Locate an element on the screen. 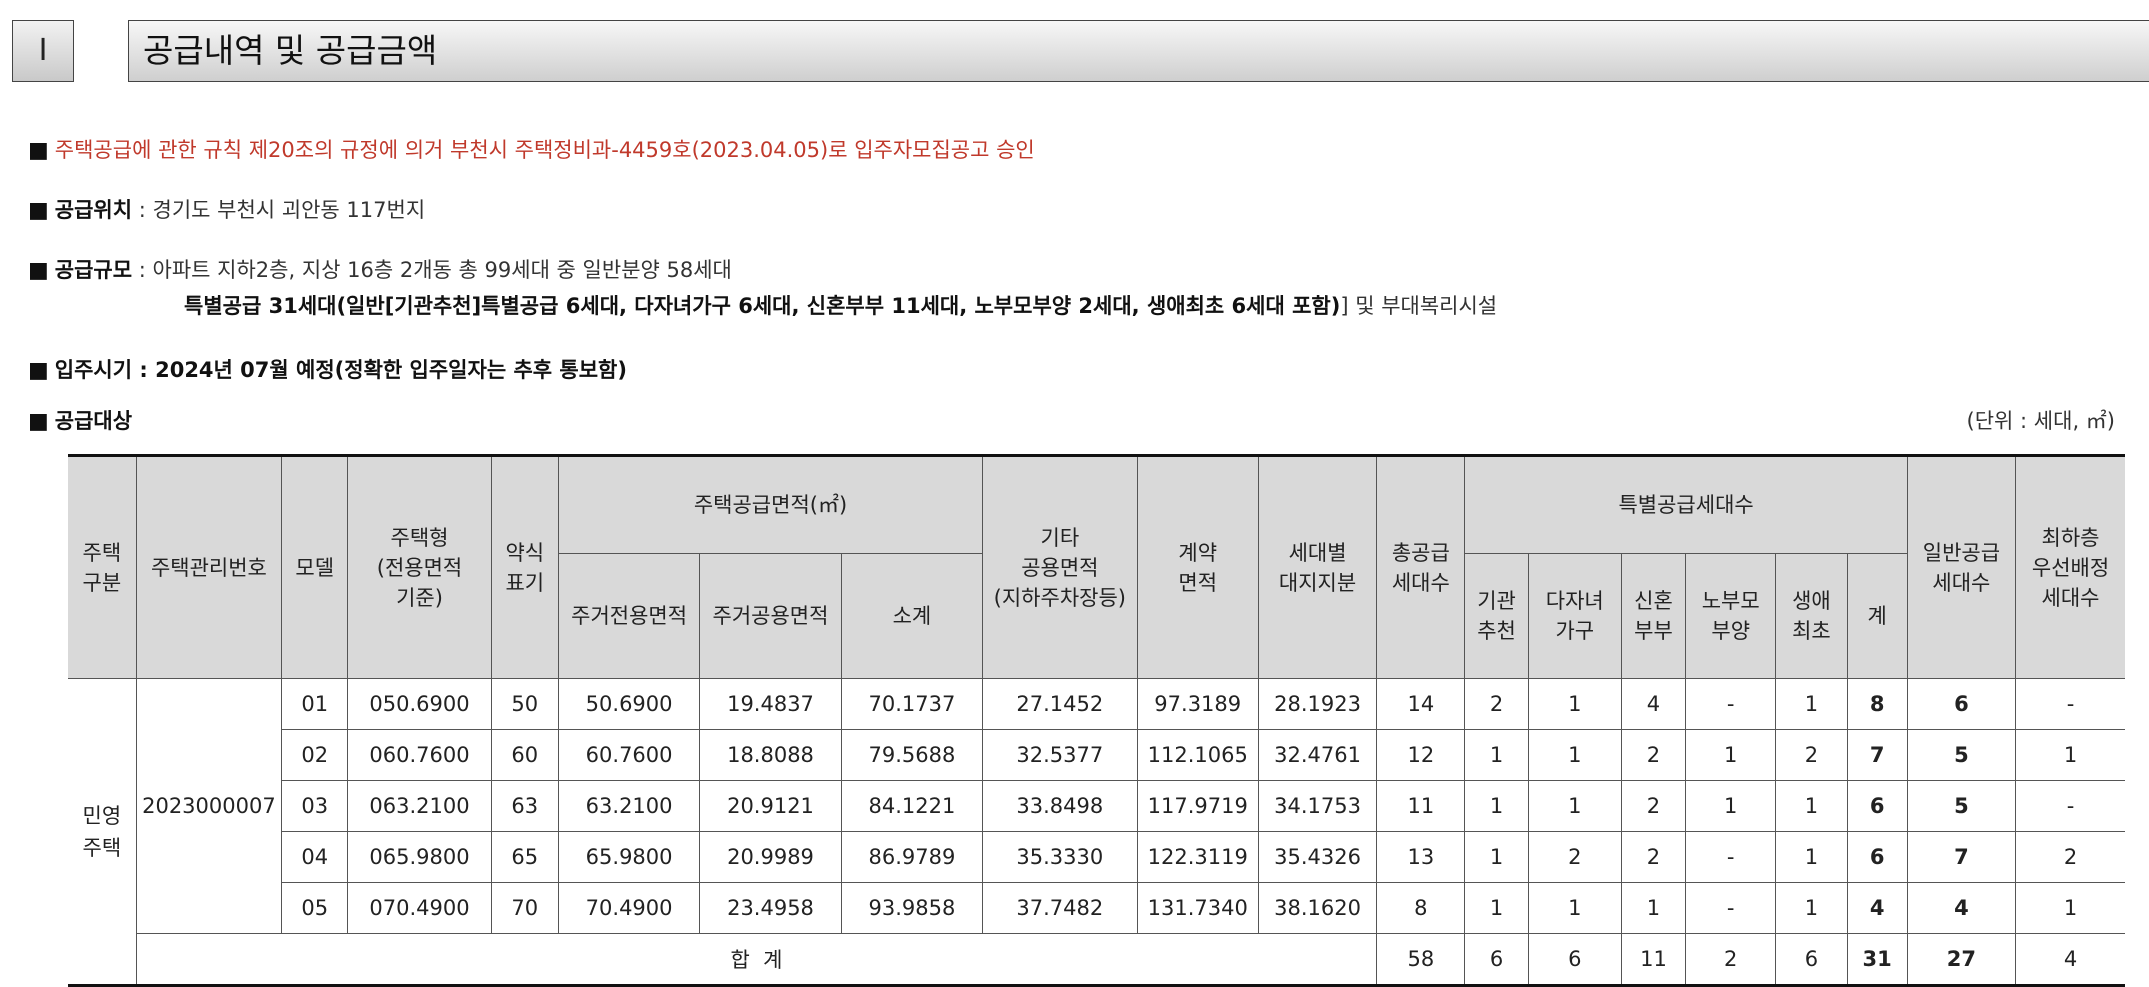  cell-general: 4 is located at coordinates (1961, 908).